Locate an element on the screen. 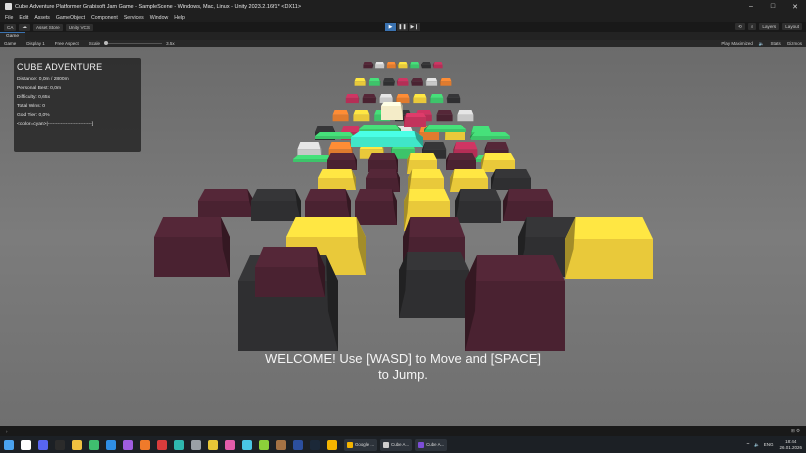 This screenshot has height=453, width=806. hud-personal-best: Personal Best: 0,0m is located at coordinates (39, 88).